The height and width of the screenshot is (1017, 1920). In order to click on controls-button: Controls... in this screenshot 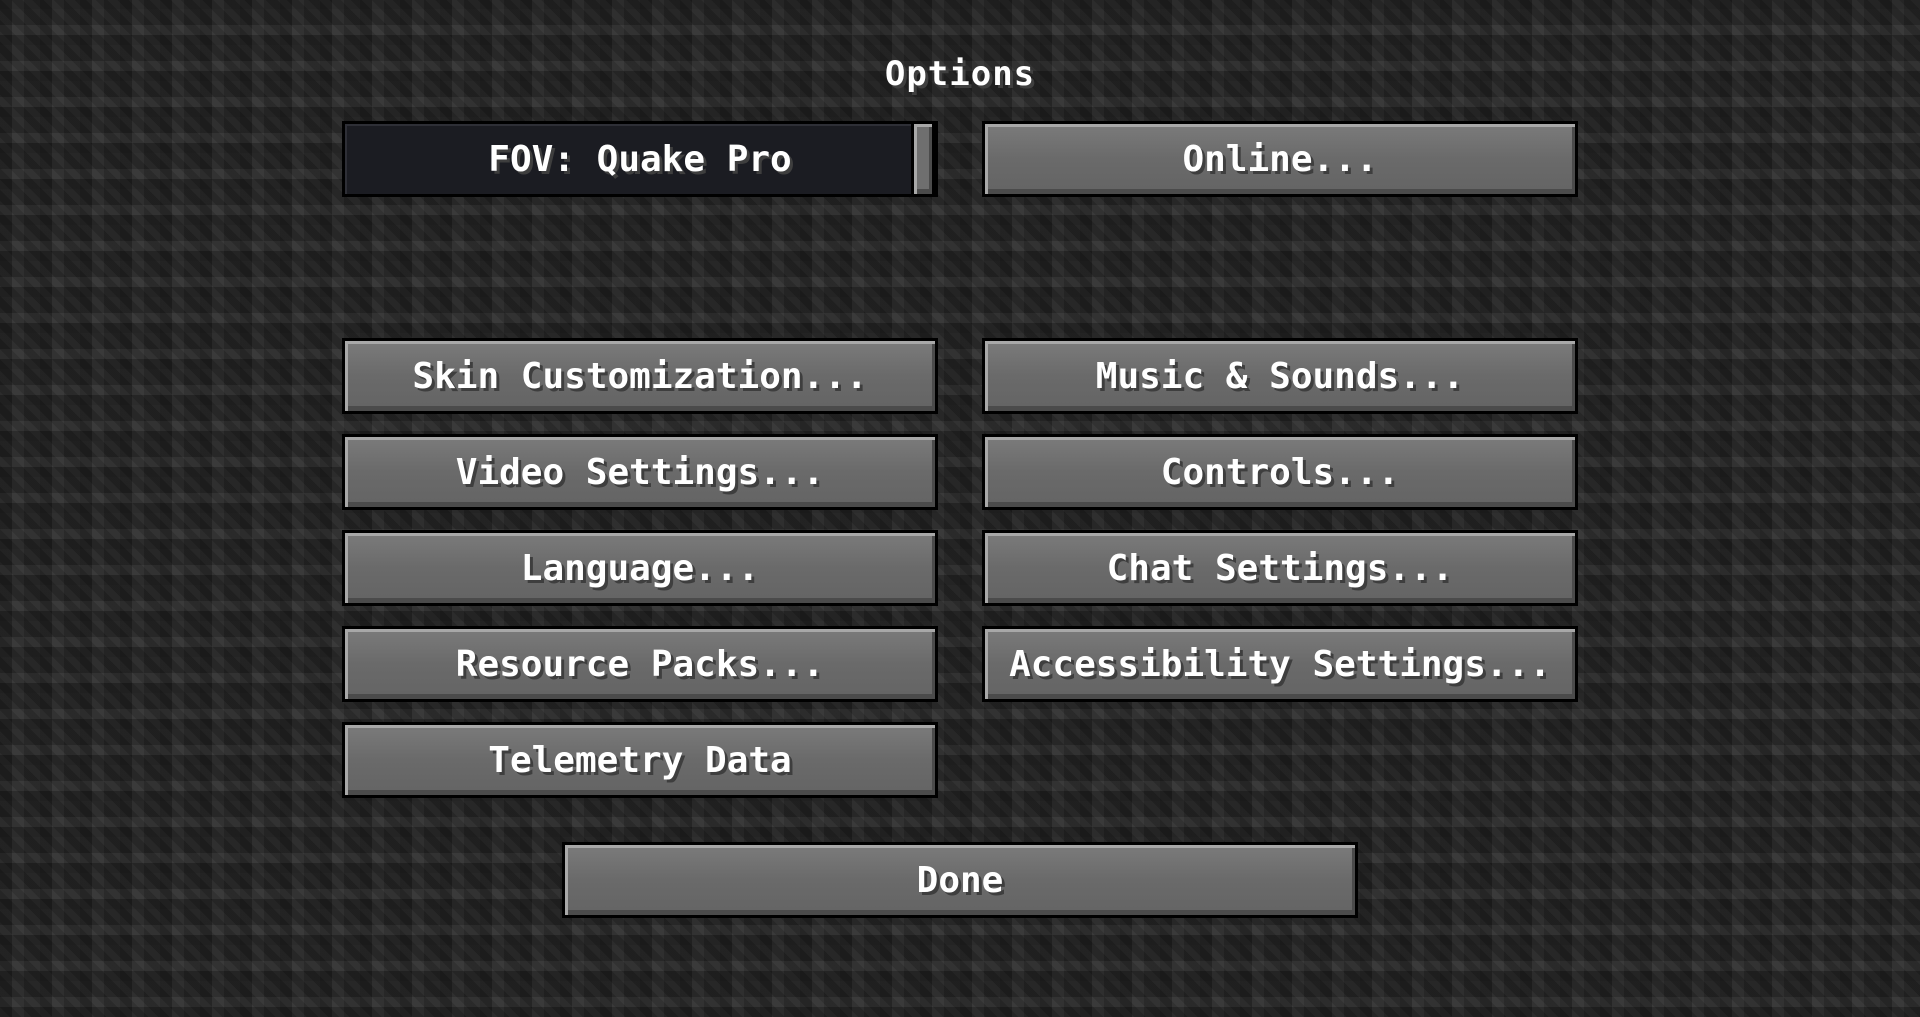, I will do `click(1280, 472)`.